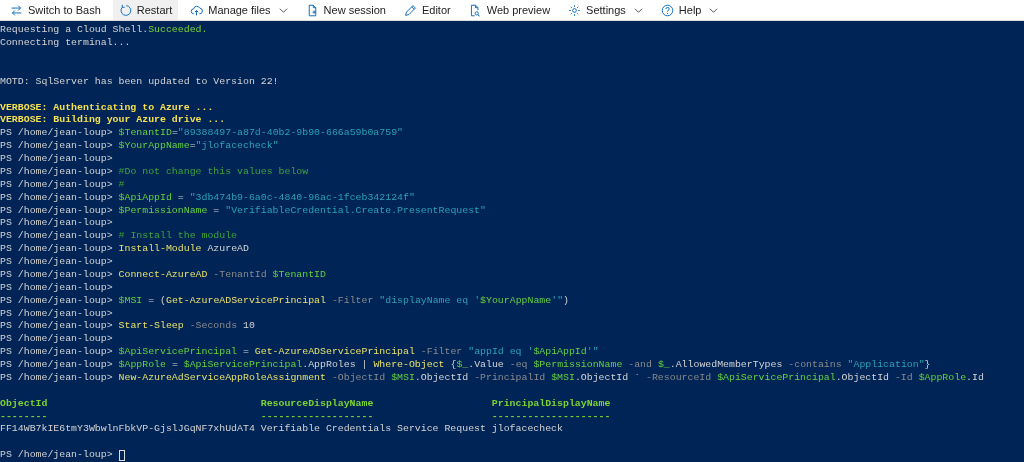  I want to click on terminal-line: PS /home/jean-loup> $YourAppName="jlofacecheck", so click(140, 146).